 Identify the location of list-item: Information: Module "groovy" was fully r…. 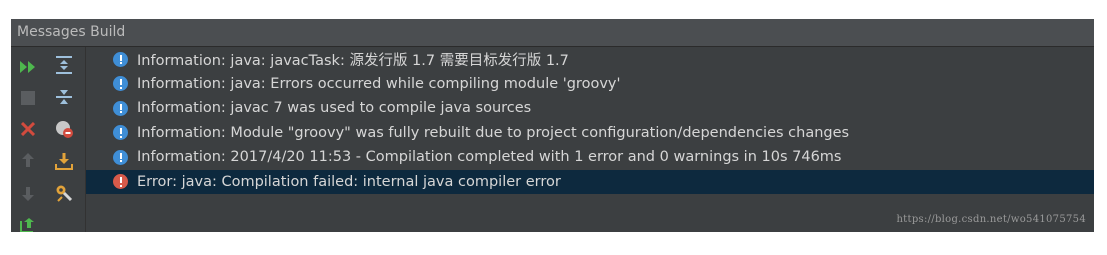
(590, 133).